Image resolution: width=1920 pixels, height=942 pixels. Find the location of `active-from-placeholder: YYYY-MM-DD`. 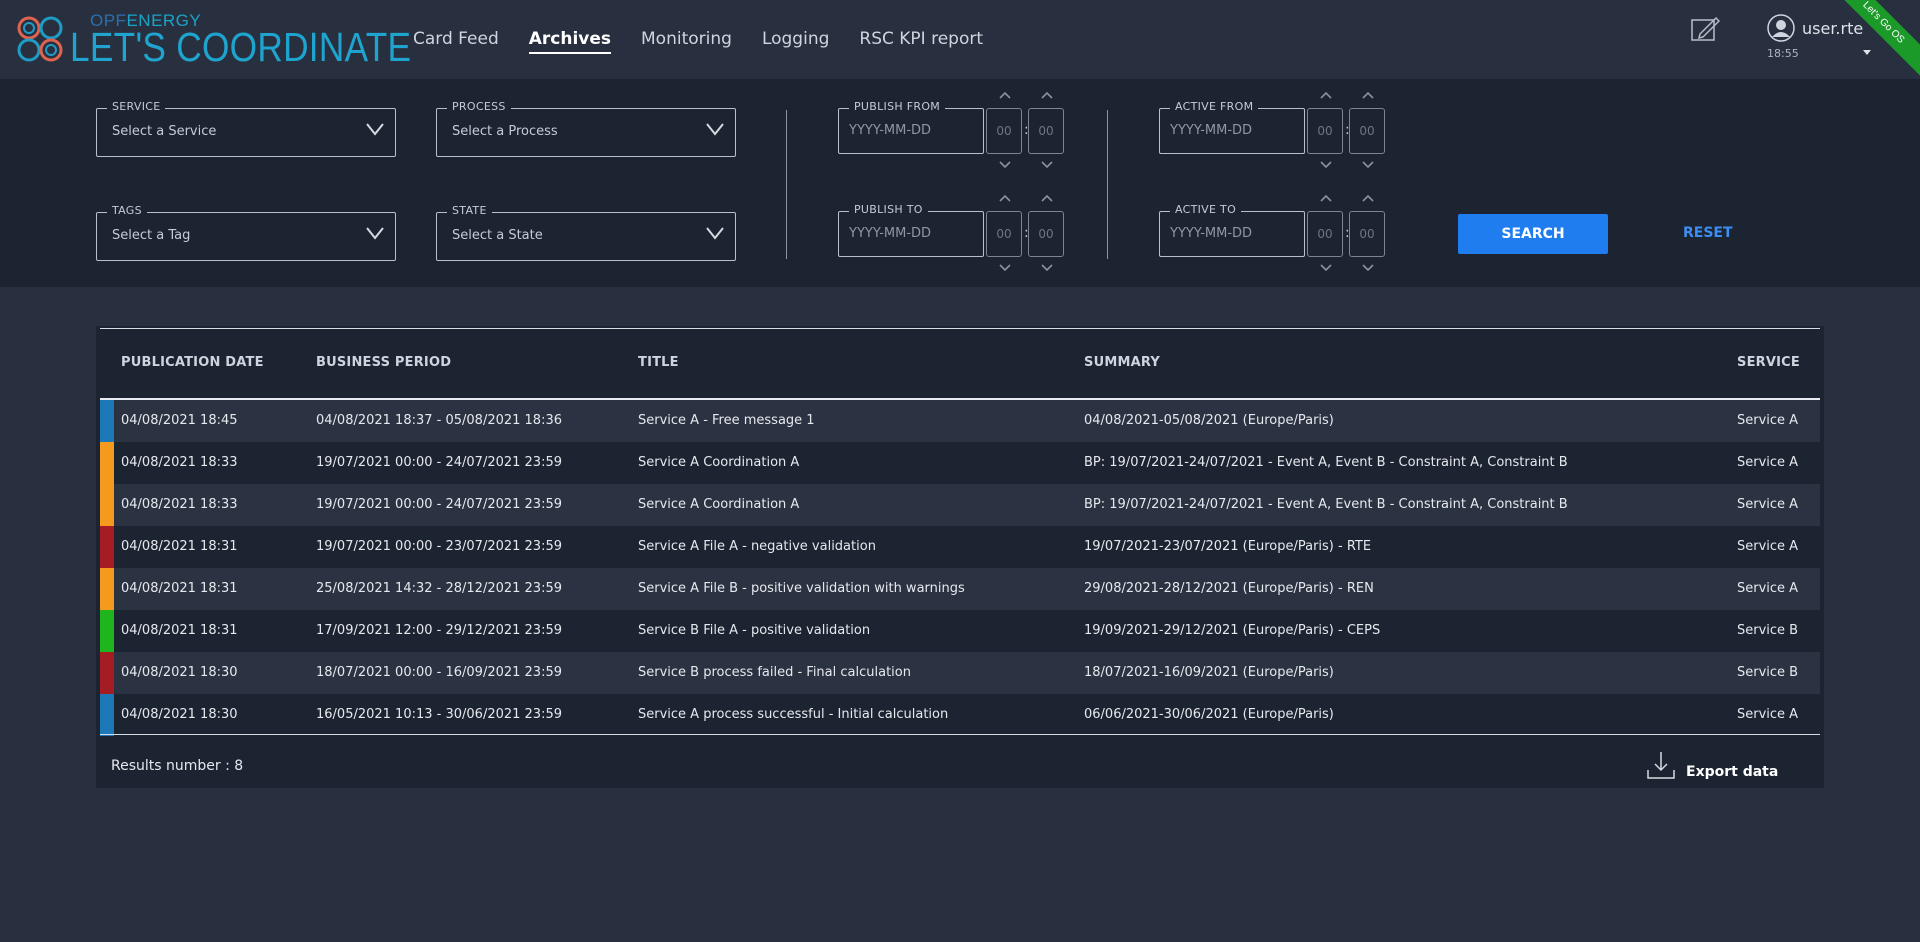

active-from-placeholder: YYYY-MM-DD is located at coordinates (1211, 130).